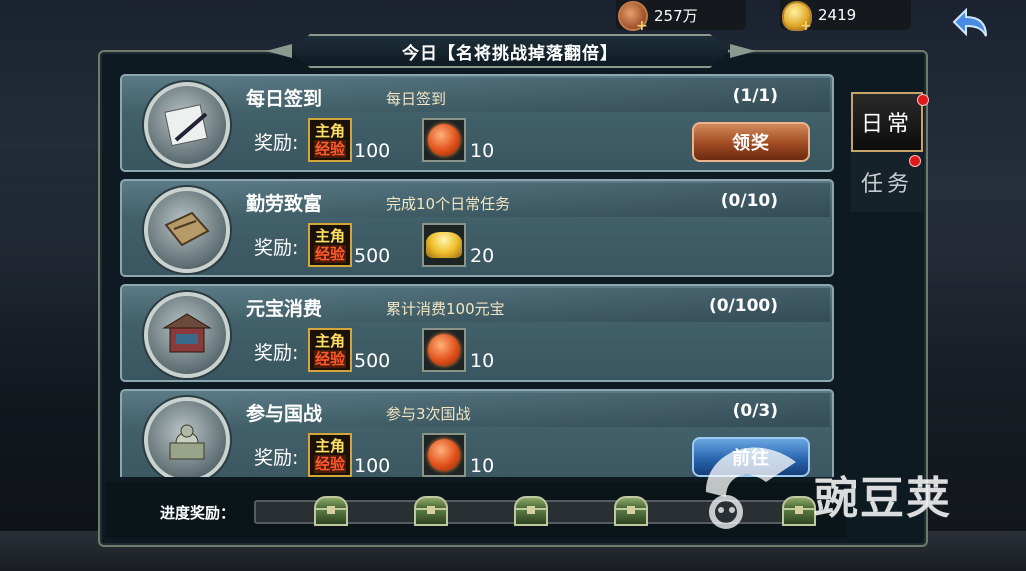 This screenshot has height=571, width=1026. I want to click on market-stall-icon, so click(187, 335).